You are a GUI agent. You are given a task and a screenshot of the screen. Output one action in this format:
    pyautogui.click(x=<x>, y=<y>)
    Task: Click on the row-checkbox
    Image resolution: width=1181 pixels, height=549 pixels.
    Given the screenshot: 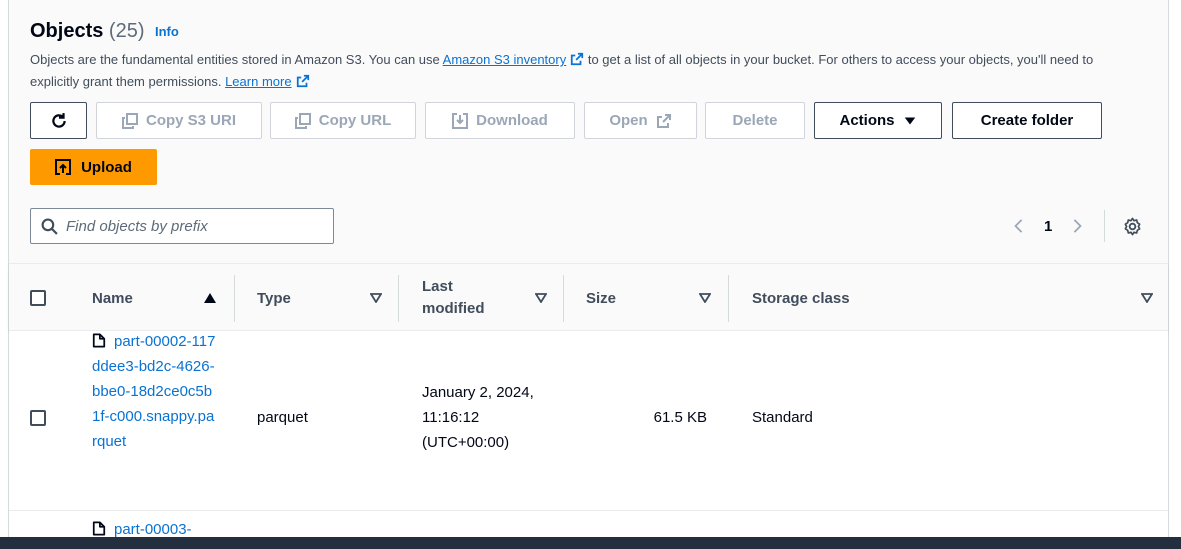 What is the action you would take?
    pyautogui.click(x=38, y=418)
    